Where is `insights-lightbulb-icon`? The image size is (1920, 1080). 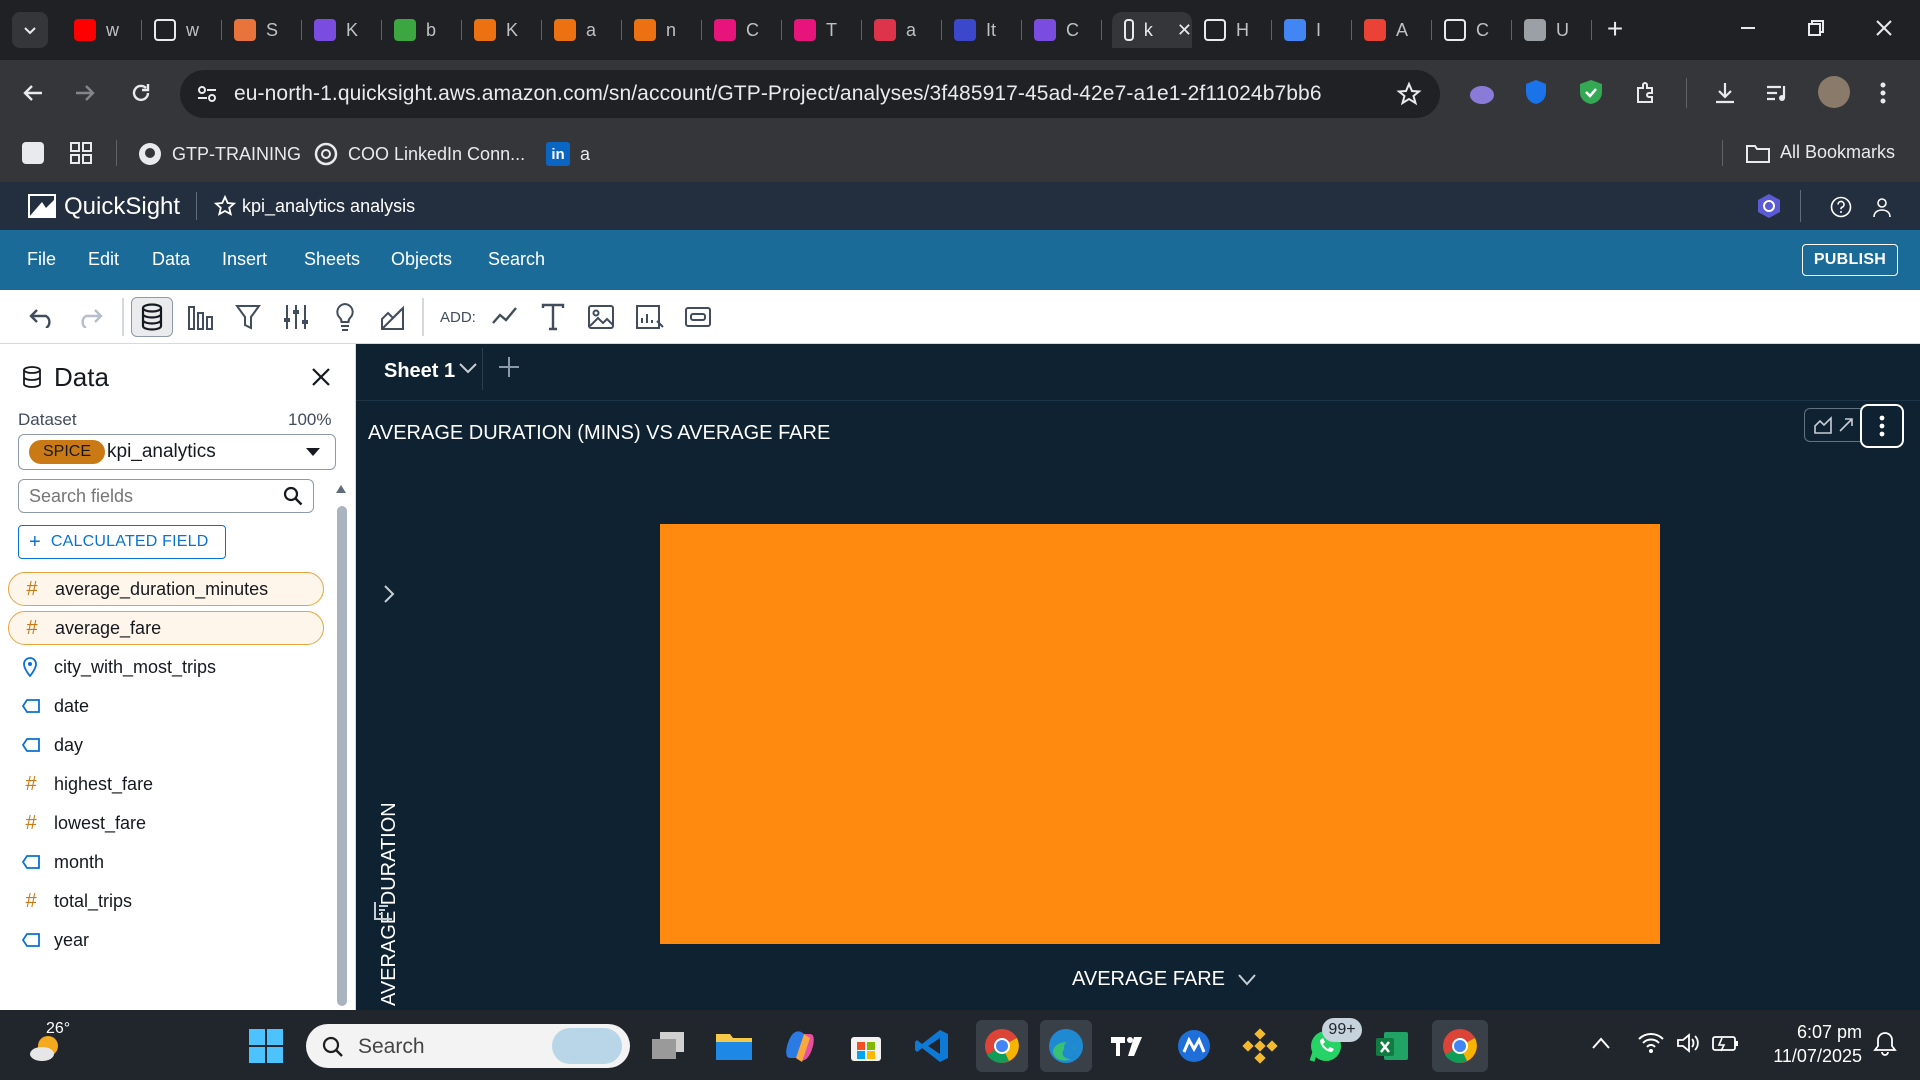
insights-lightbulb-icon is located at coordinates (345, 317).